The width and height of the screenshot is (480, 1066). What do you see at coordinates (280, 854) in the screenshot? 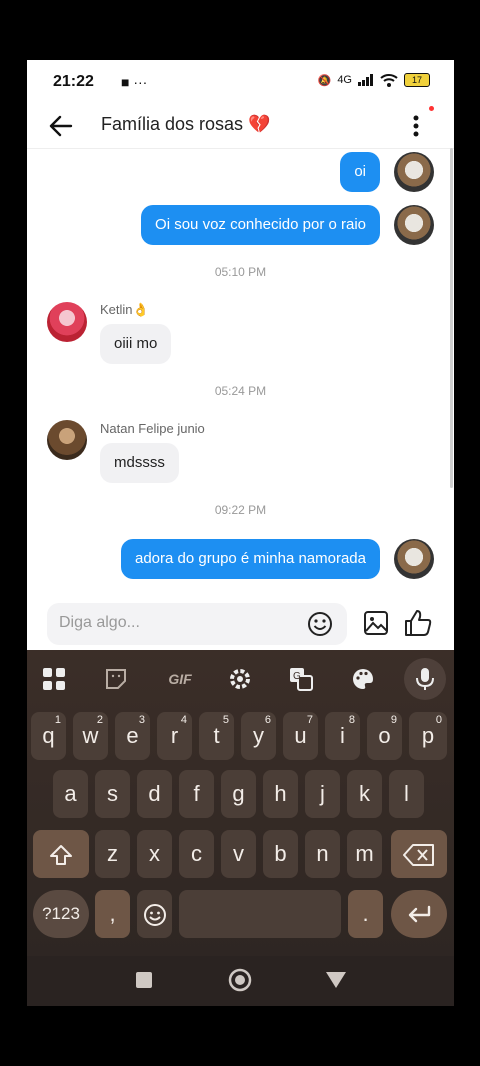
I see `key-b: b` at bounding box center [280, 854].